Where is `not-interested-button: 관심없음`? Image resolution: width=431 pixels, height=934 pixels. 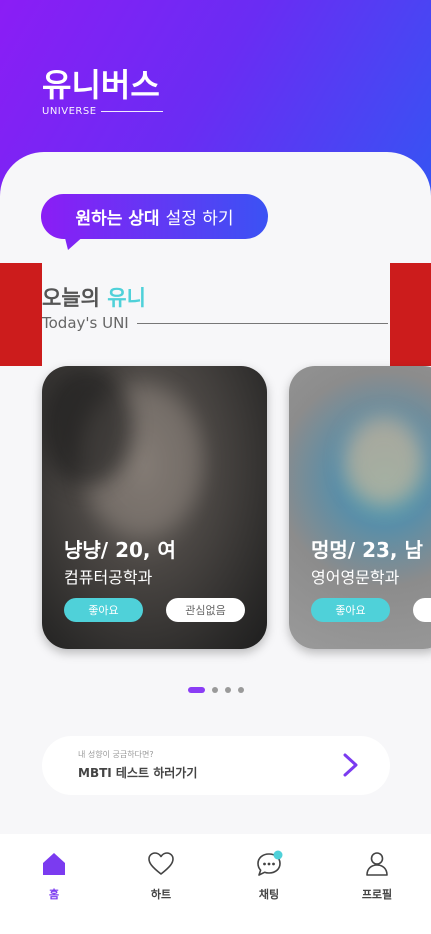 not-interested-button: 관심없음 is located at coordinates (205, 610).